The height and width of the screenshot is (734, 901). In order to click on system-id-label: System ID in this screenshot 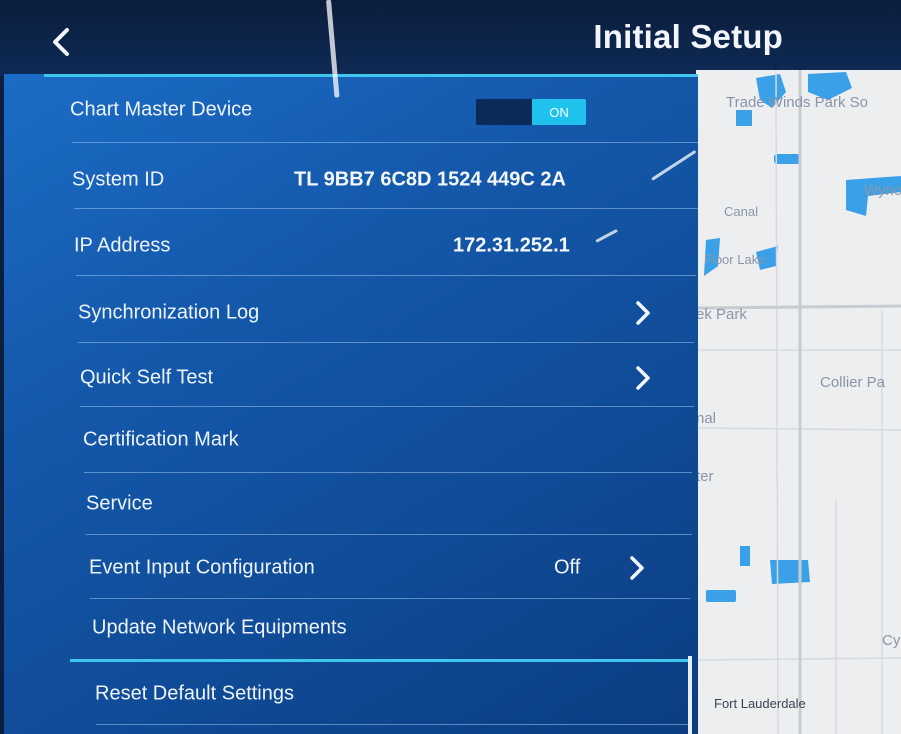, I will do `click(118, 179)`.